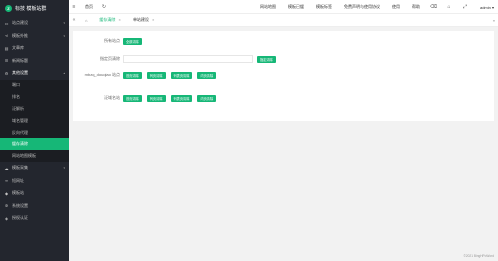 The height and width of the screenshot is (261, 498). I want to click on home-link: 首页, so click(89, 7).